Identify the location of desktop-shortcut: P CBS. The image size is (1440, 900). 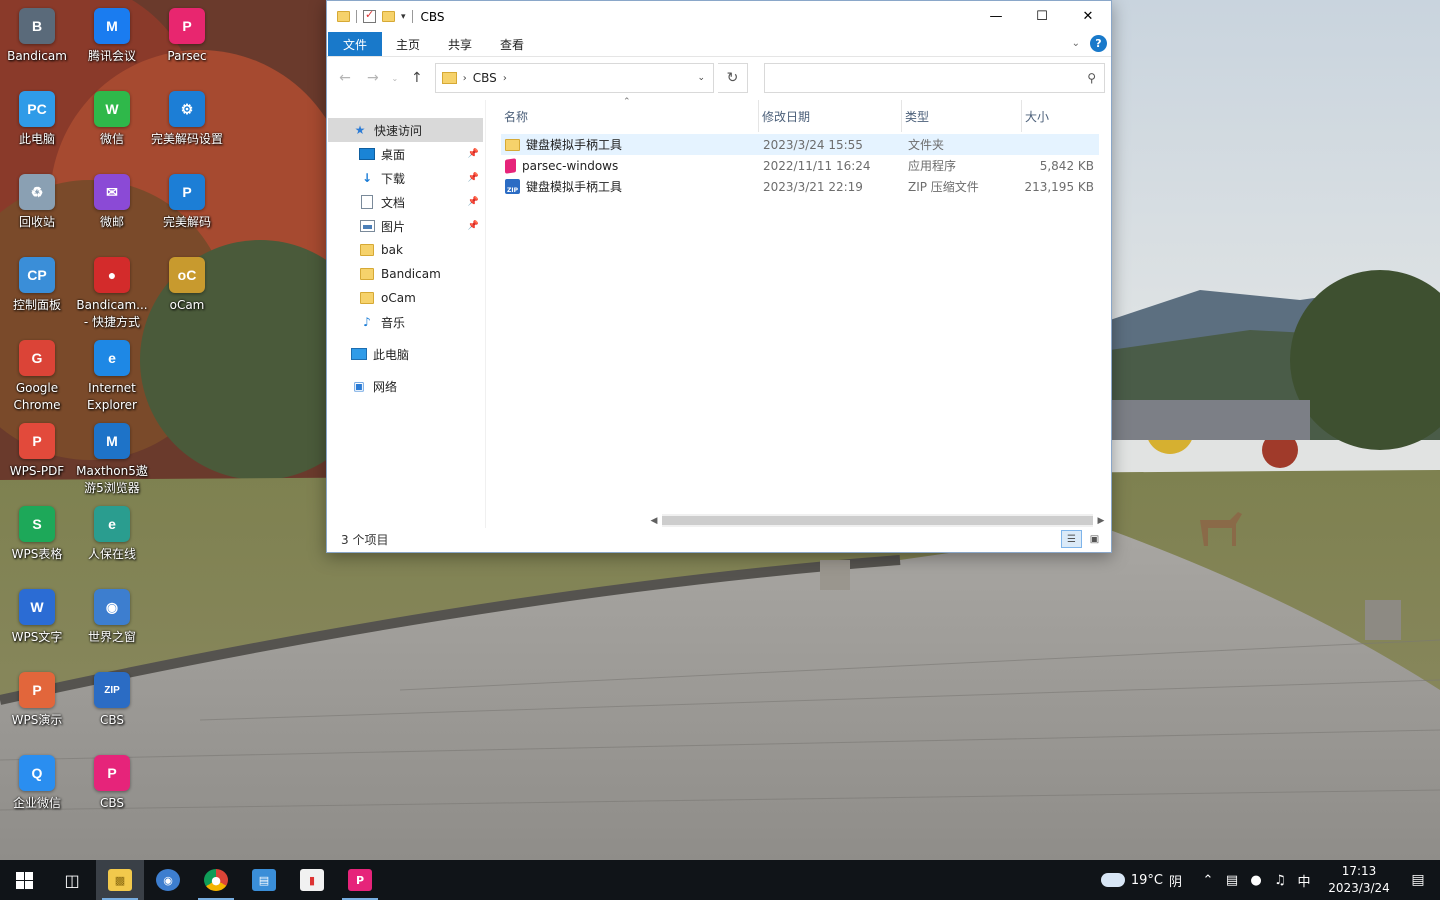
(112, 783).